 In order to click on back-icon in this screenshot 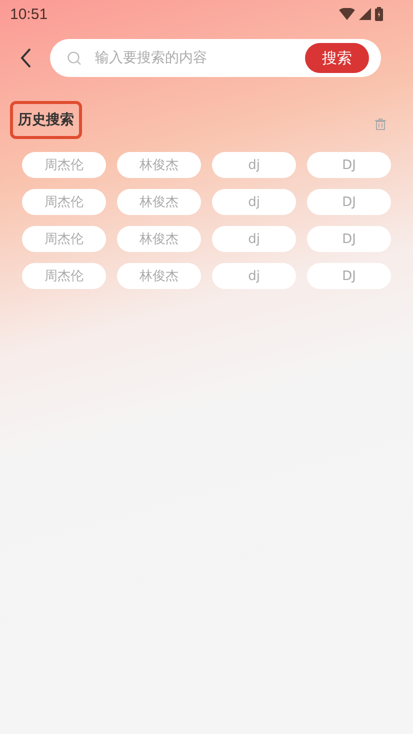, I will do `click(26, 58)`.